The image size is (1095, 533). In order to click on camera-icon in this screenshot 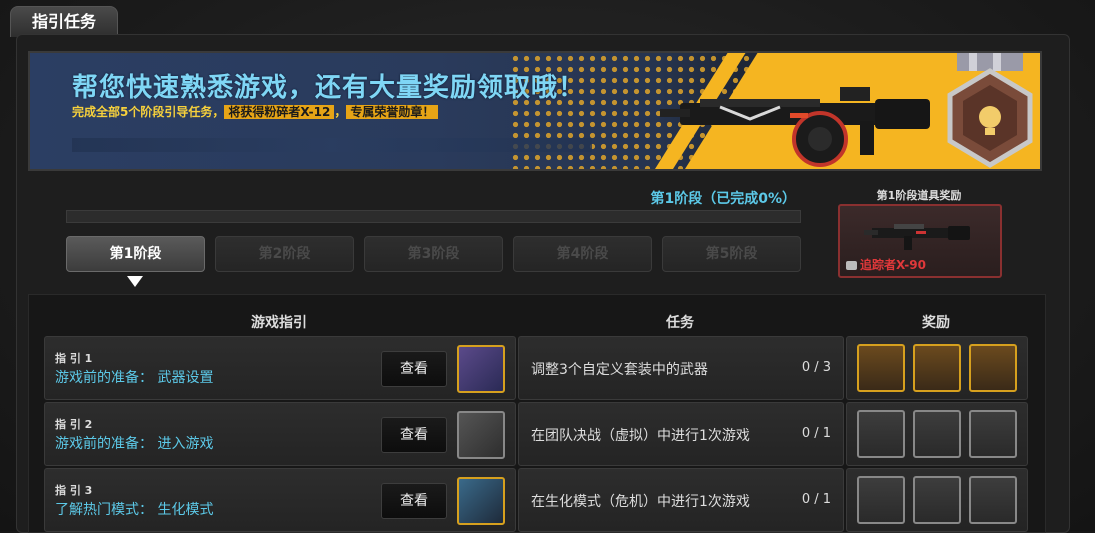, I will do `click(851, 265)`.